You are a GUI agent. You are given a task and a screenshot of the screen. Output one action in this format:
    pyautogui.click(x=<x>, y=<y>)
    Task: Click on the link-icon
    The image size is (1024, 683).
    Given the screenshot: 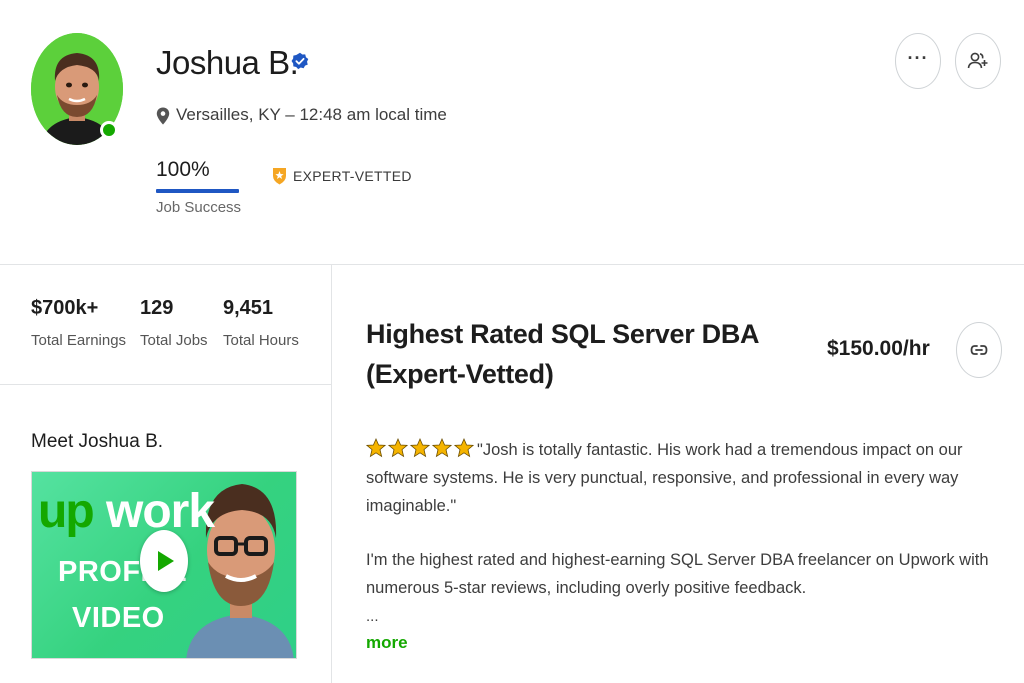 What is the action you would take?
    pyautogui.click(x=979, y=350)
    